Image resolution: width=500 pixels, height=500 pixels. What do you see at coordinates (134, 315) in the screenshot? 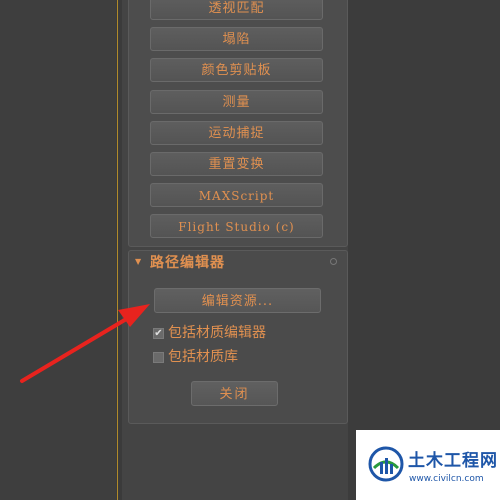
I see `arrow-head` at bounding box center [134, 315].